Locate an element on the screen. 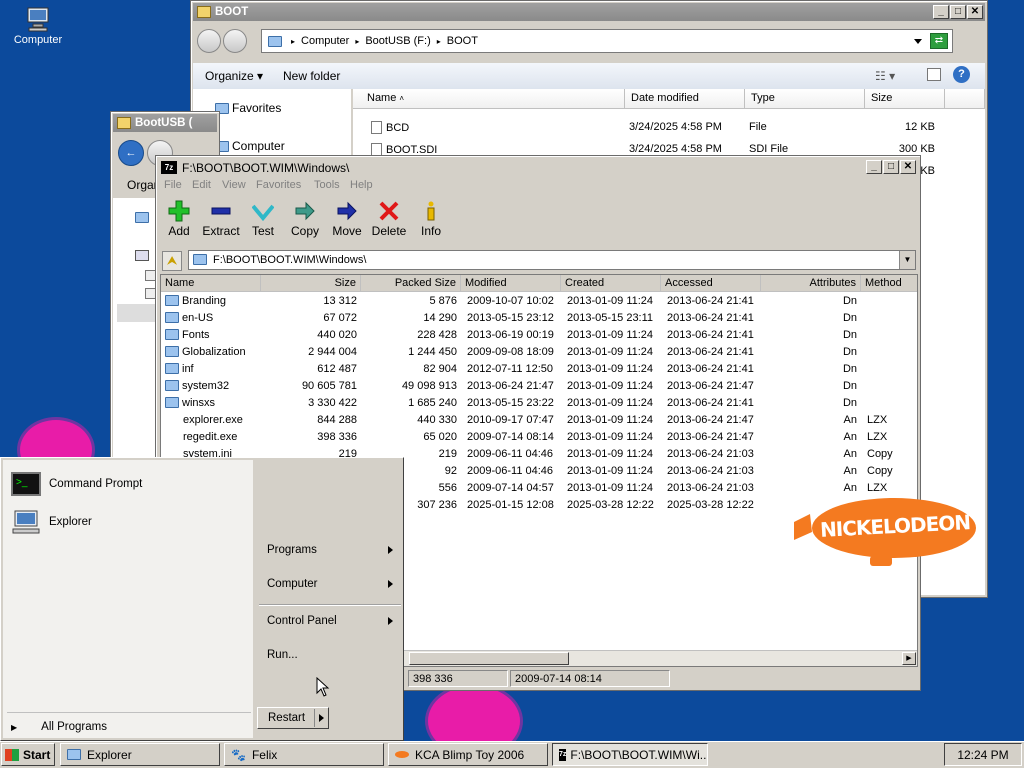  cell-method: LZX is located at coordinates (877, 420).